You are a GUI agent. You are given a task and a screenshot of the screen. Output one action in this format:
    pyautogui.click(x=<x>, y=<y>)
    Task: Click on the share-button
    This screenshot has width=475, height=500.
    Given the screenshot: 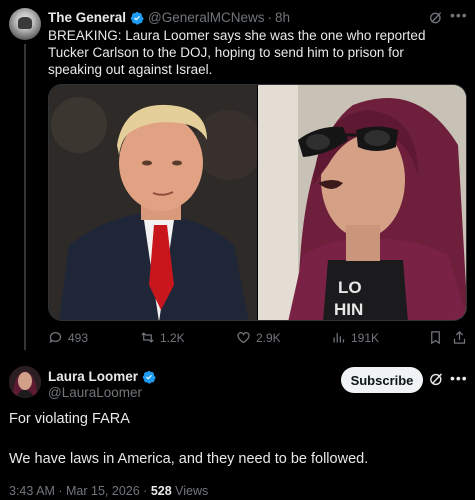 What is the action you would take?
    pyautogui.click(x=462, y=337)
    